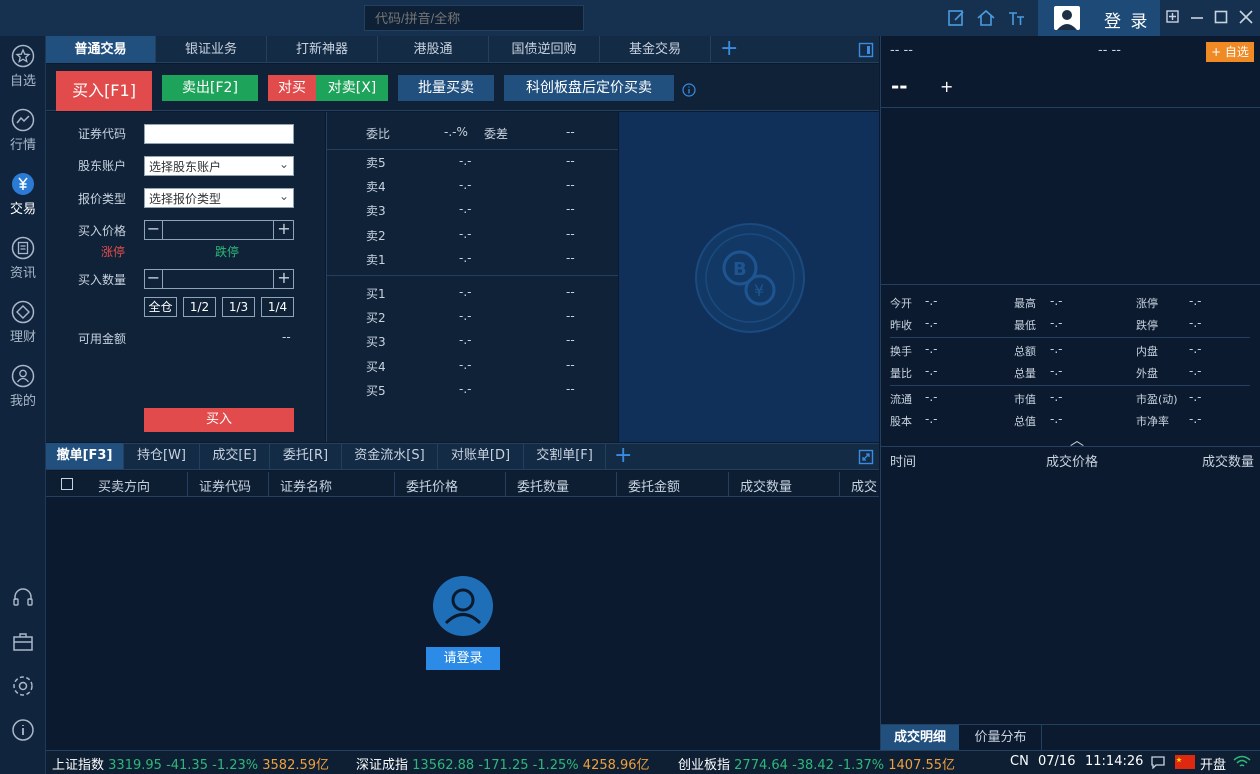 The image size is (1260, 774). I want to click on security-code-input, so click(219, 134).